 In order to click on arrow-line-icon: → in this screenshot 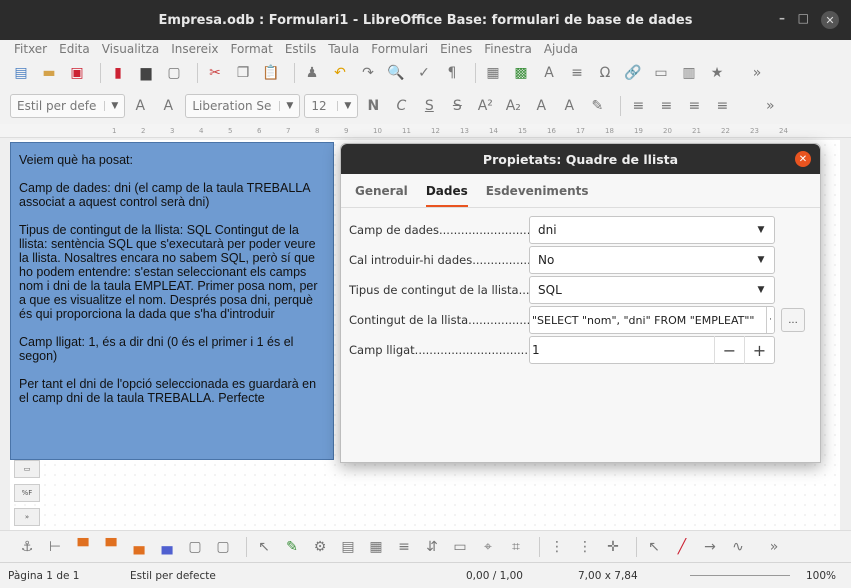, I will do `click(710, 547)`.